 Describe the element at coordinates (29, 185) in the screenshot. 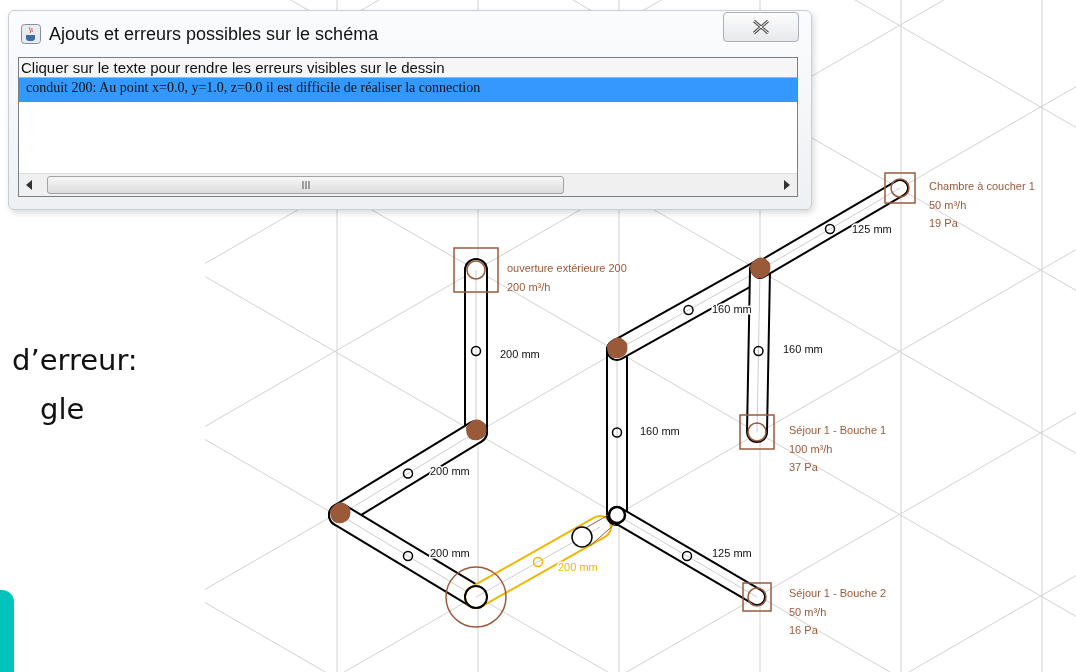

I see `left-arrow-icon` at that location.